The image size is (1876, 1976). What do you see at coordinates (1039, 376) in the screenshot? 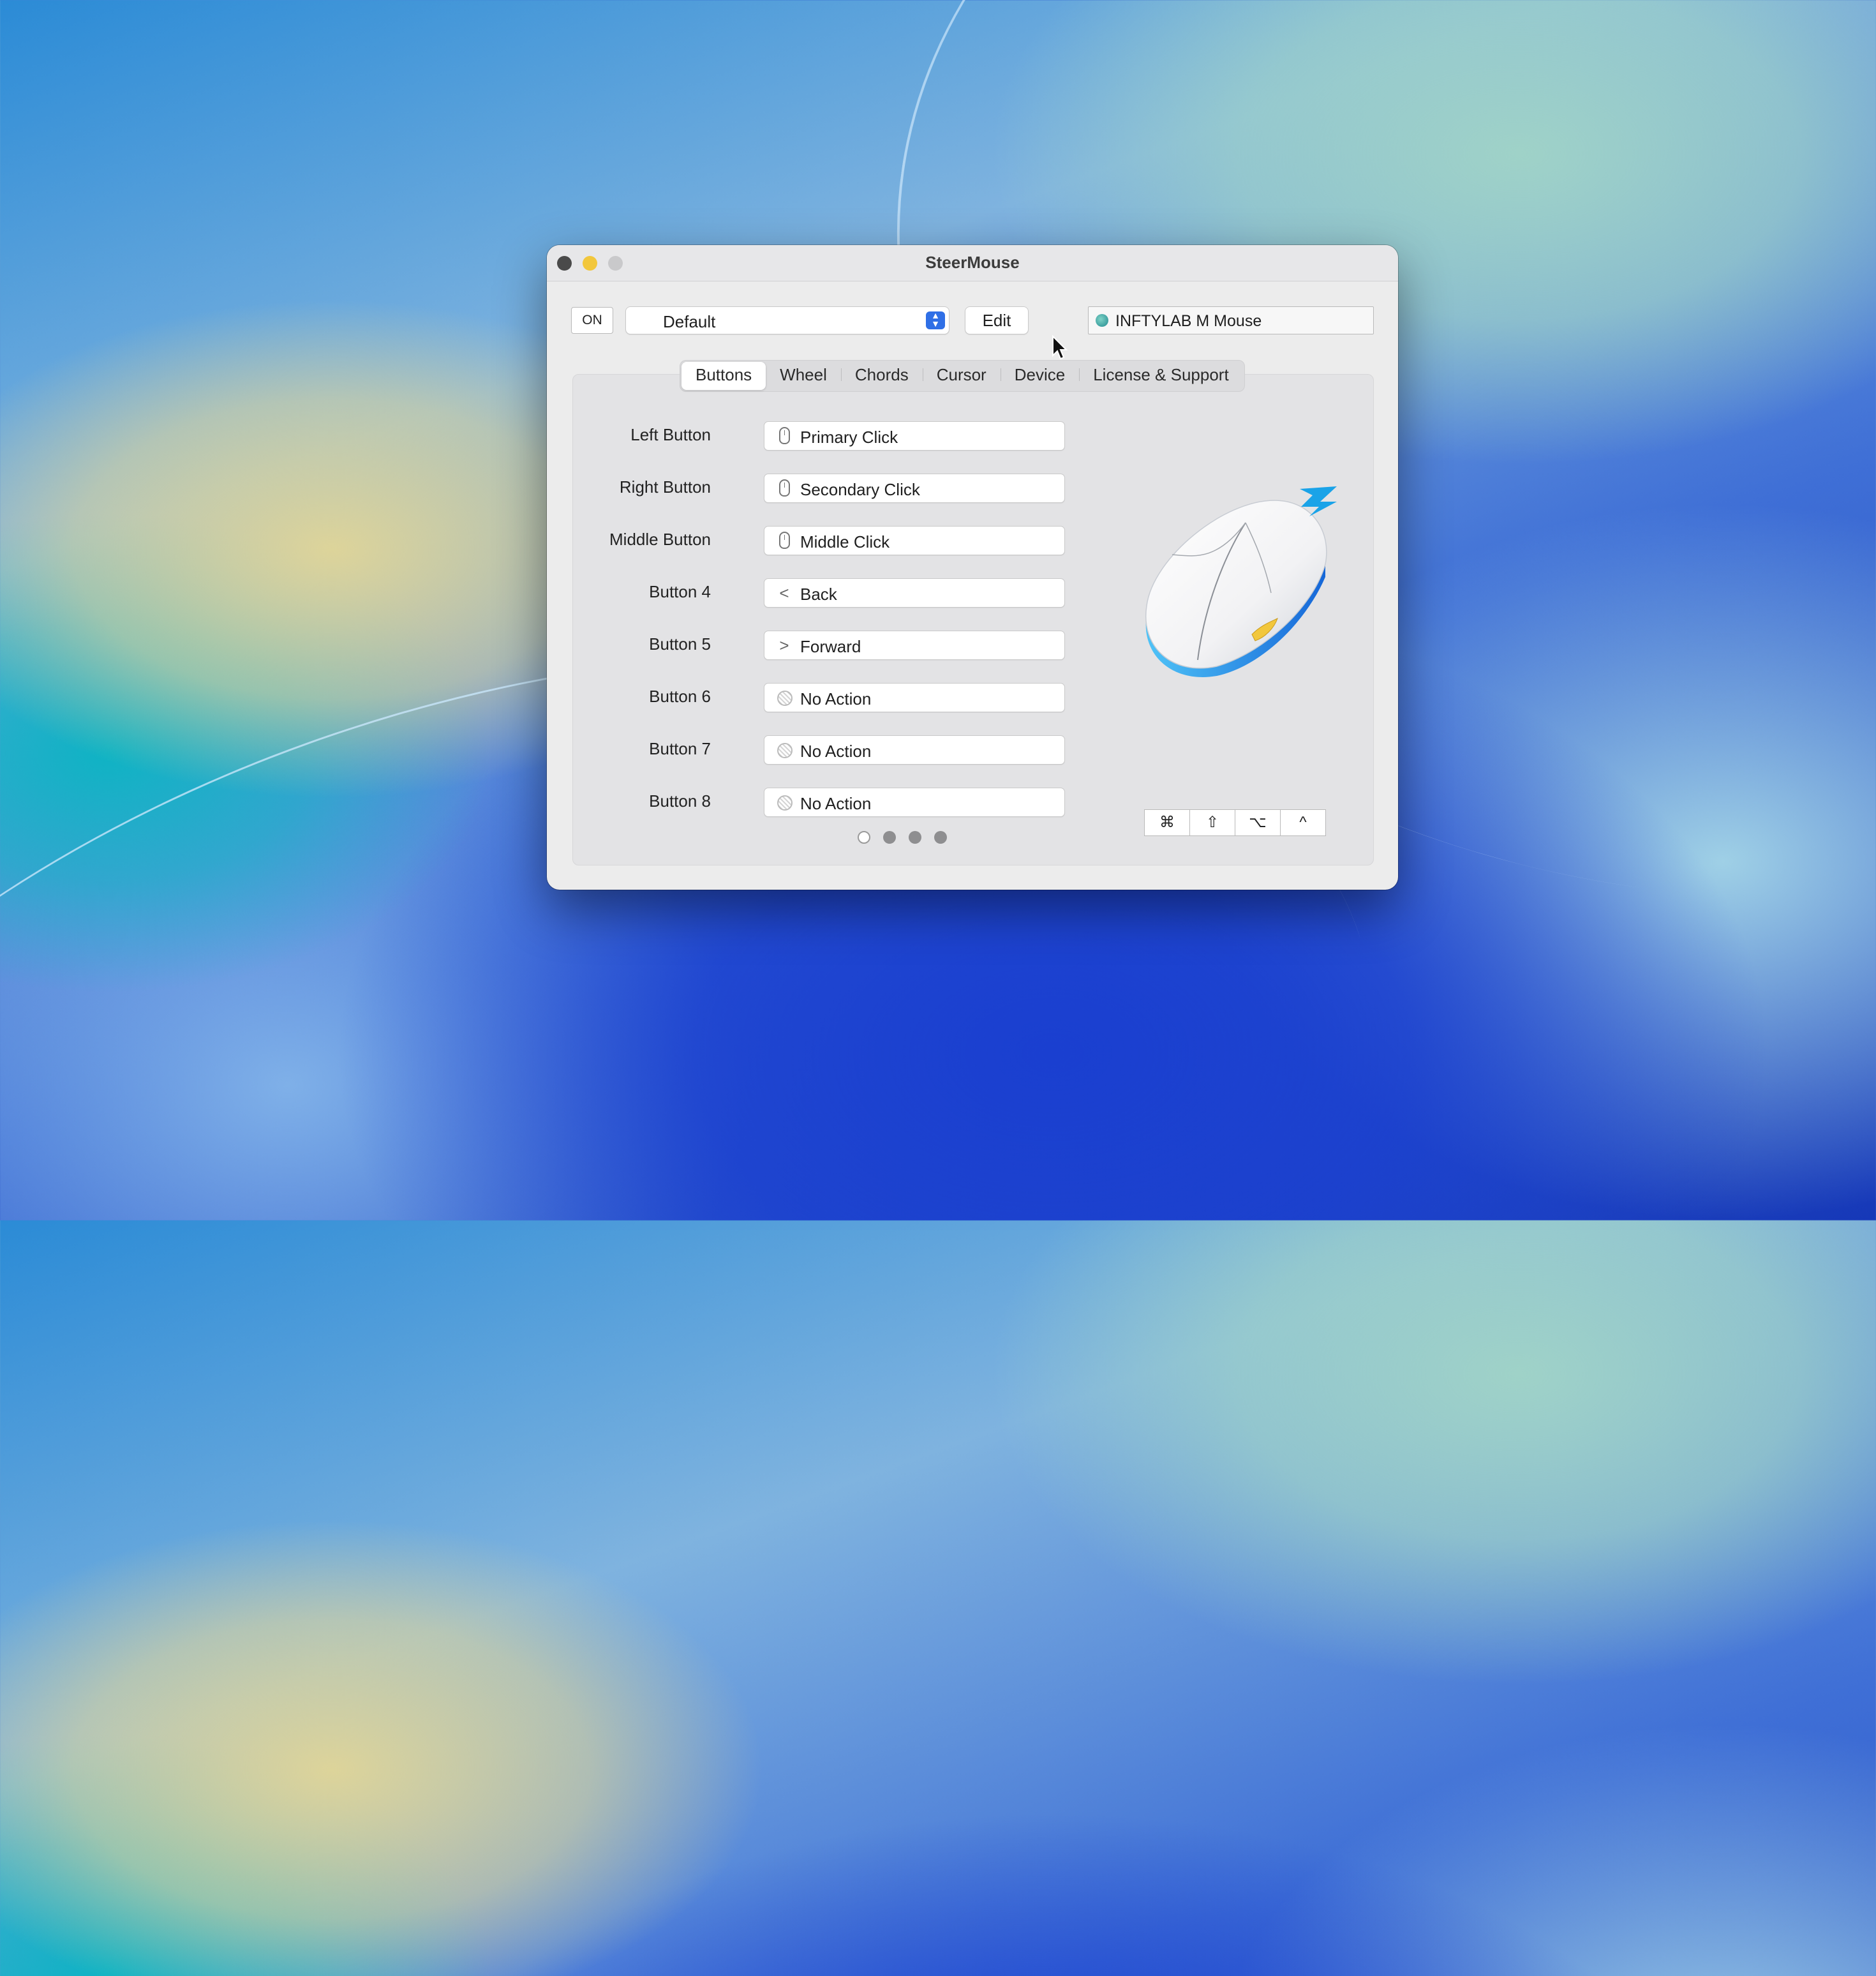
I see `tab-device: Device` at bounding box center [1039, 376].